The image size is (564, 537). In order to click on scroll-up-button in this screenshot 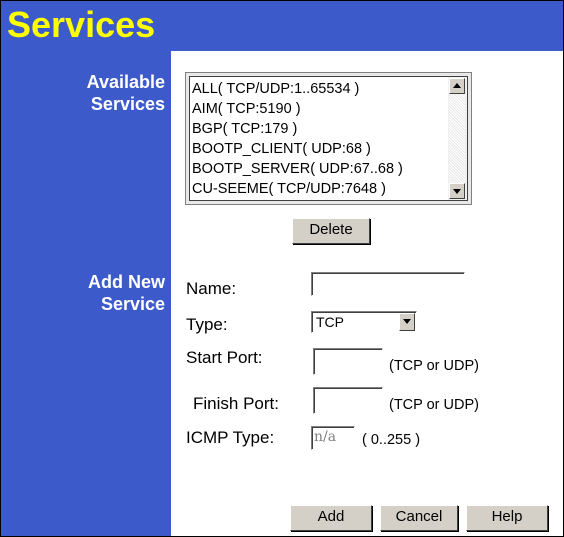, I will do `click(457, 86)`.